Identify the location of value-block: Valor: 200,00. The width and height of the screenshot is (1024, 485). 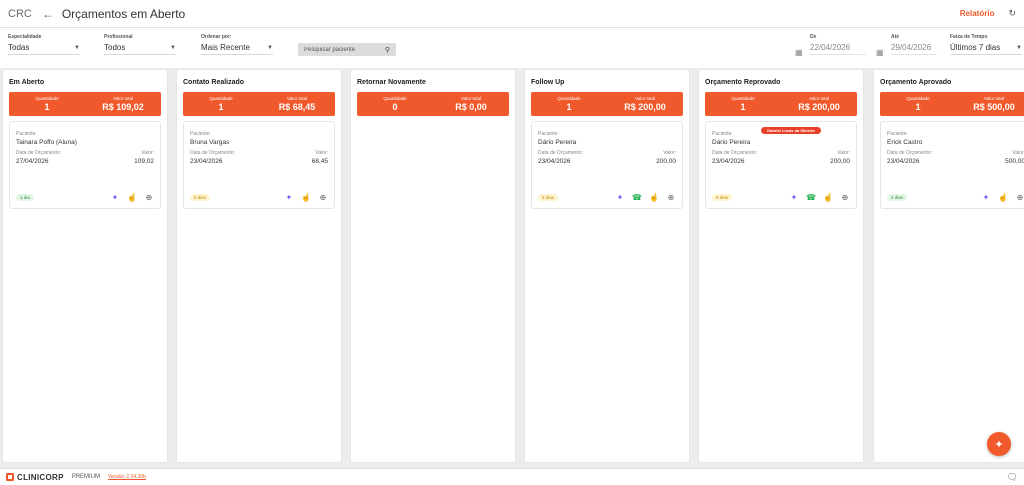
(840, 158).